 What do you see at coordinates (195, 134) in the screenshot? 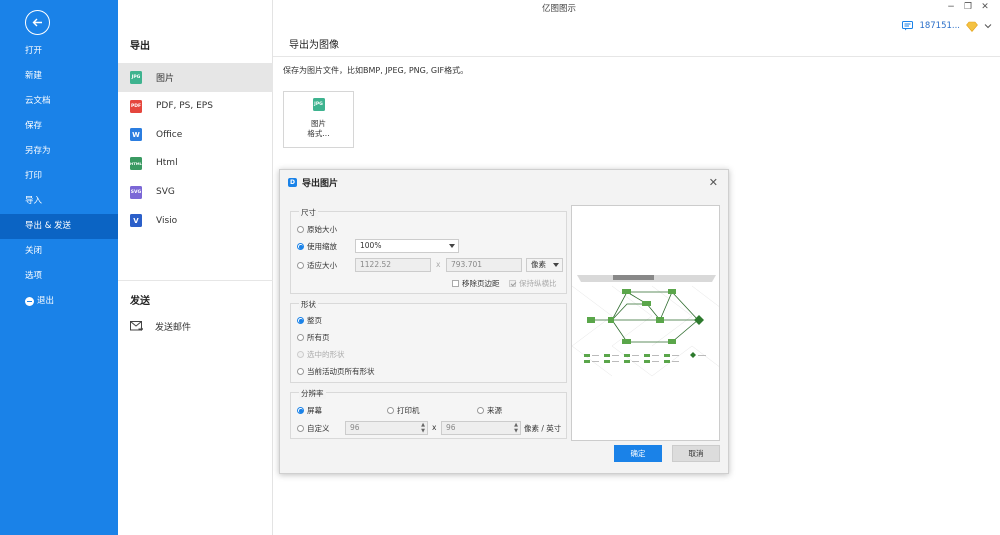
I see `export-item-office: W Office` at bounding box center [195, 134].